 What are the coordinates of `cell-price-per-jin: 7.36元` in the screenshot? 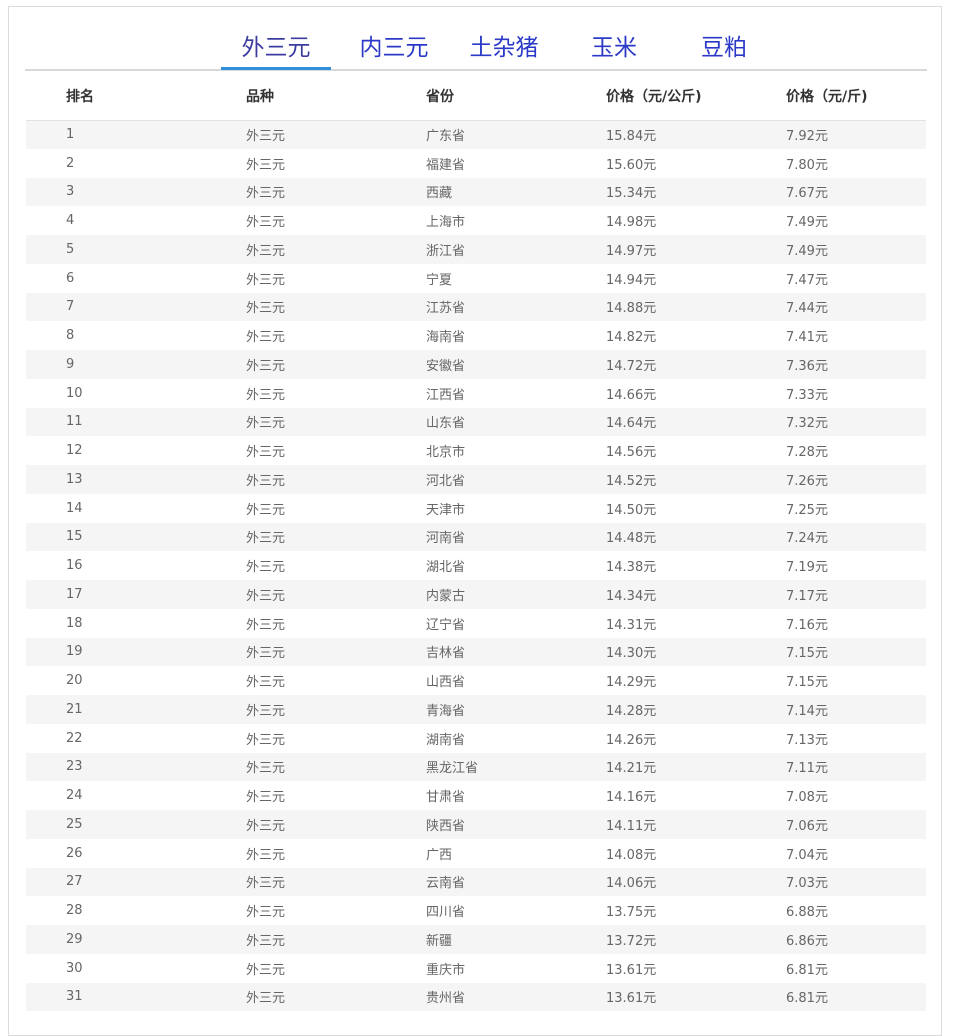 It's located at (836, 364).